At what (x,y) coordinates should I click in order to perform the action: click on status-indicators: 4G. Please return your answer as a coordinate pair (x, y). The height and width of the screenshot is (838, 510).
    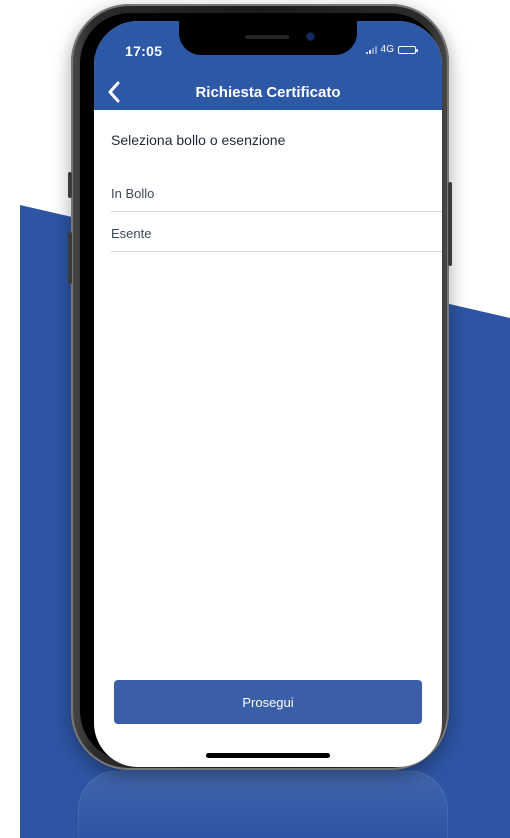
    Looking at the image, I should click on (391, 49).